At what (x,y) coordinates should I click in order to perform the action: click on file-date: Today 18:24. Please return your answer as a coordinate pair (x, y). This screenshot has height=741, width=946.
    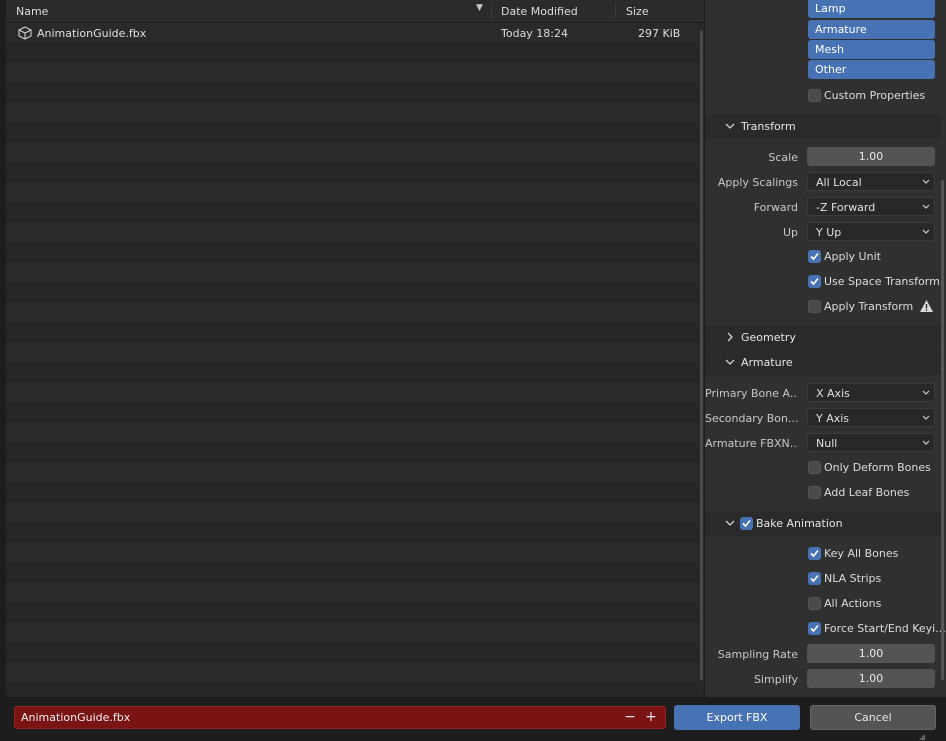
    Looking at the image, I should click on (535, 33).